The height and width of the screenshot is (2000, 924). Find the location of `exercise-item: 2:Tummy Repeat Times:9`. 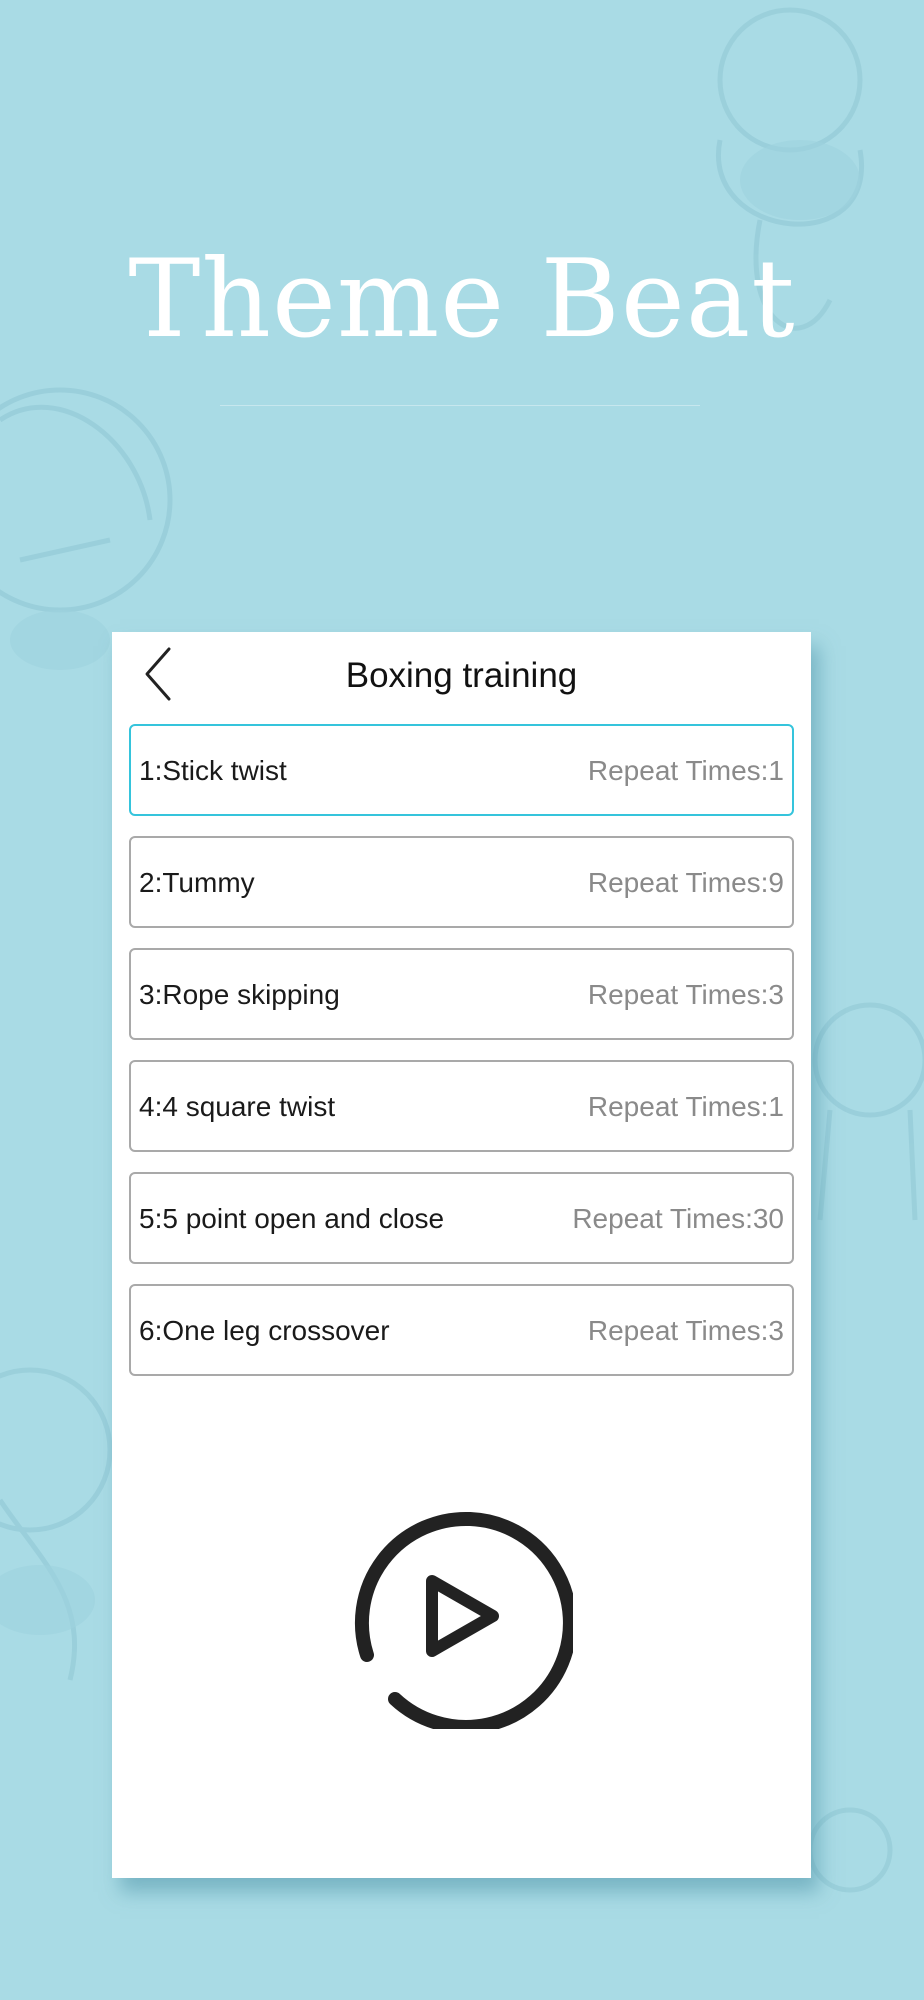

exercise-item: 2:Tummy Repeat Times:9 is located at coordinates (461, 882).